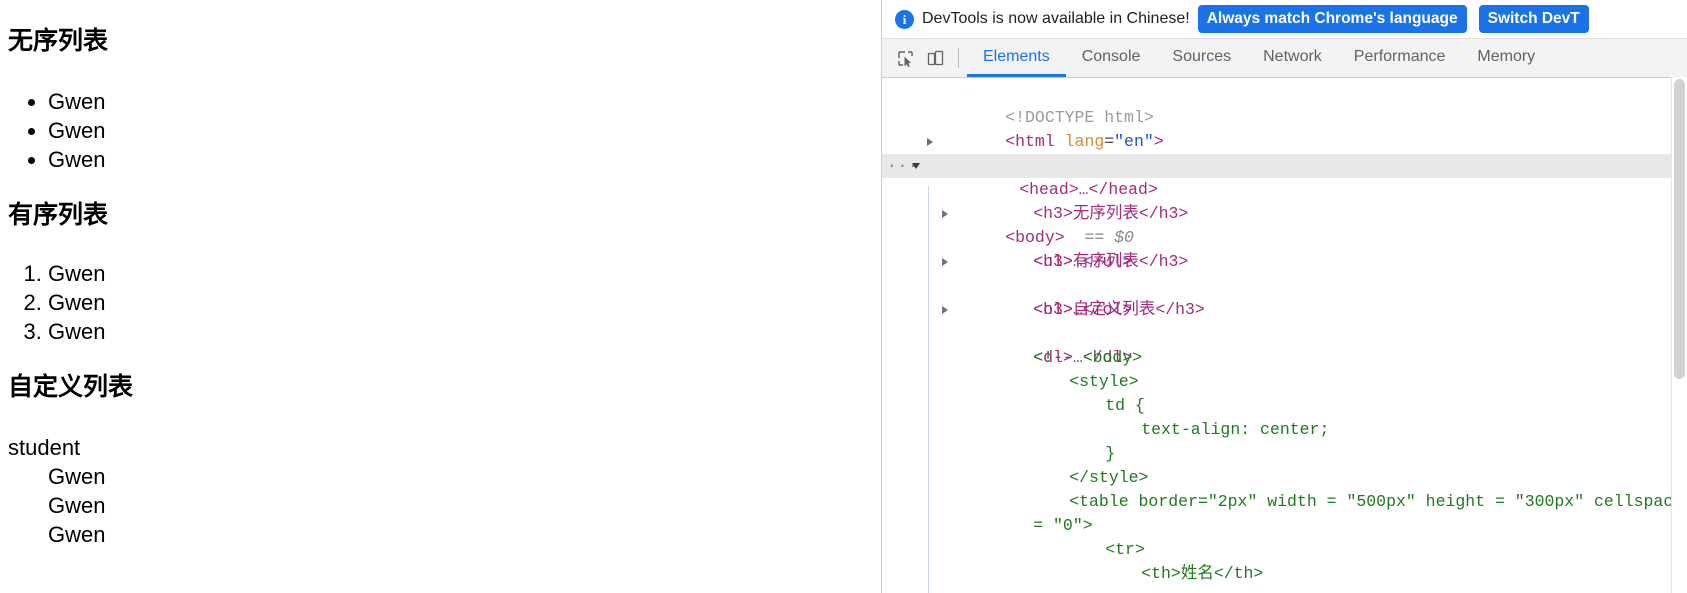 The height and width of the screenshot is (593, 1687). I want to click on dom-node-comment-line-4: text-align: center;, so click(1284, 416).